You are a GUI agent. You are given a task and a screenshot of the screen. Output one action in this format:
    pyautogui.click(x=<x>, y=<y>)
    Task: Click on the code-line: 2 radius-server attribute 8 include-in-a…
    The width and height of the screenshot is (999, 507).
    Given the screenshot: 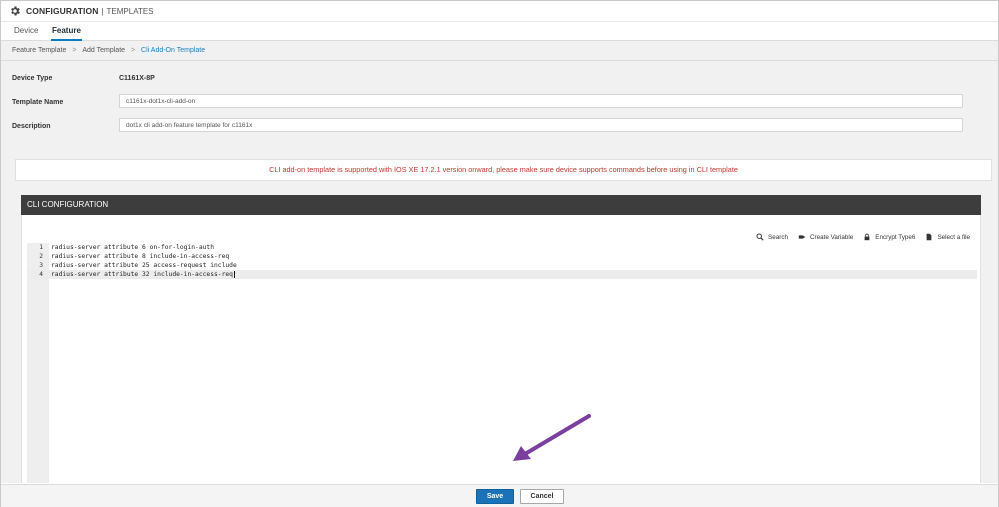 What is the action you would take?
    pyautogui.click(x=502, y=256)
    